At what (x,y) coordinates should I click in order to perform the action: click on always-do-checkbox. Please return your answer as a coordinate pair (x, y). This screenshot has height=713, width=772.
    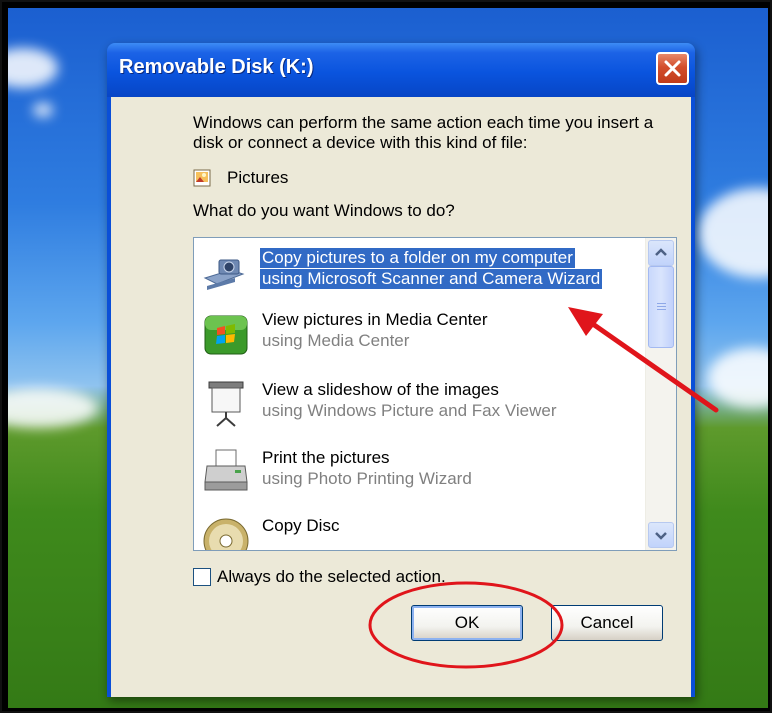
    Looking at the image, I should click on (202, 577).